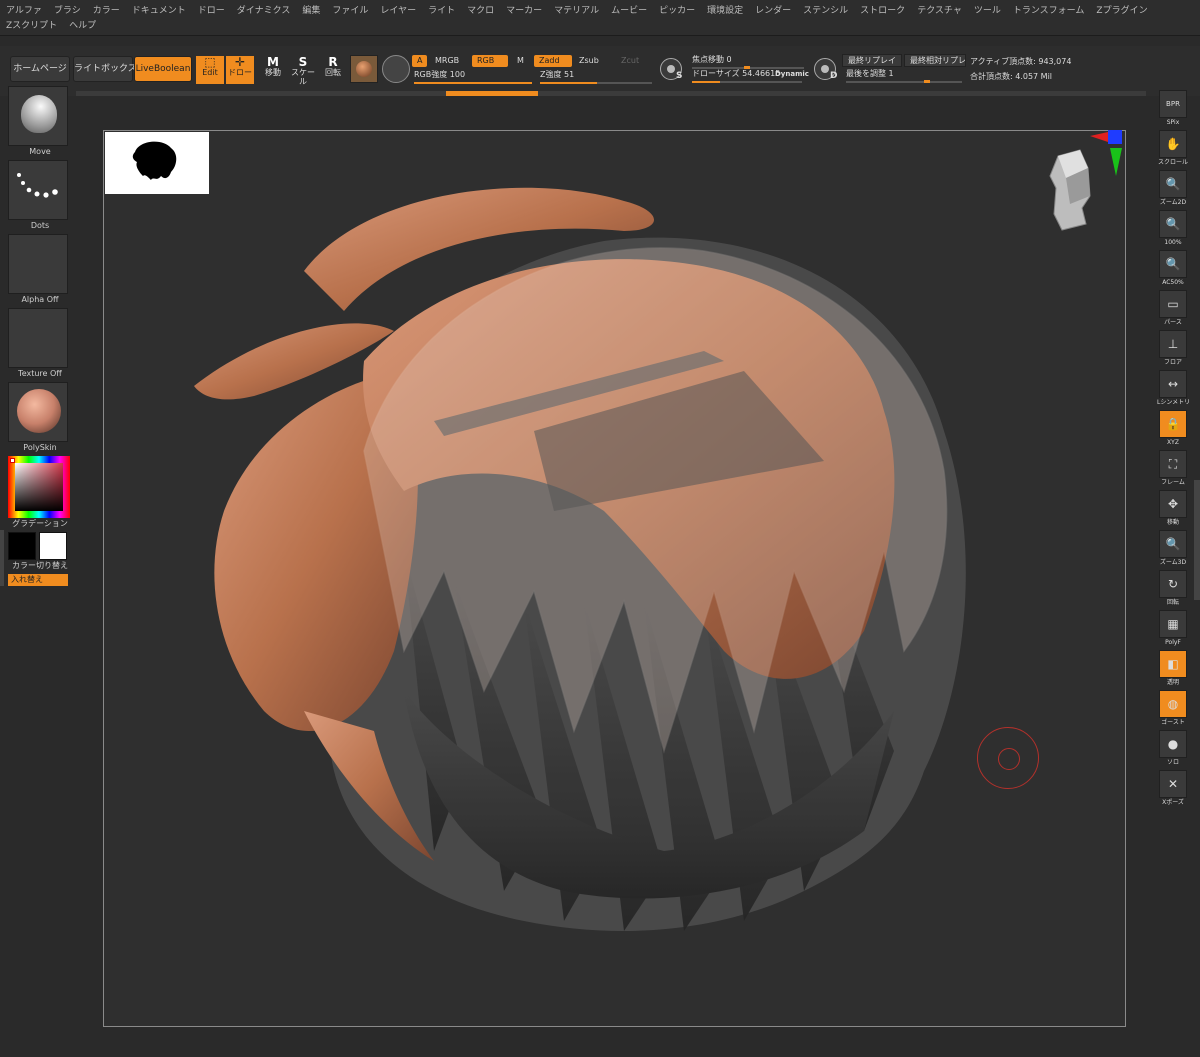 This screenshot has width=1200, height=1057. What do you see at coordinates (396, 69) in the screenshot?
I see `stroke-icon` at bounding box center [396, 69].